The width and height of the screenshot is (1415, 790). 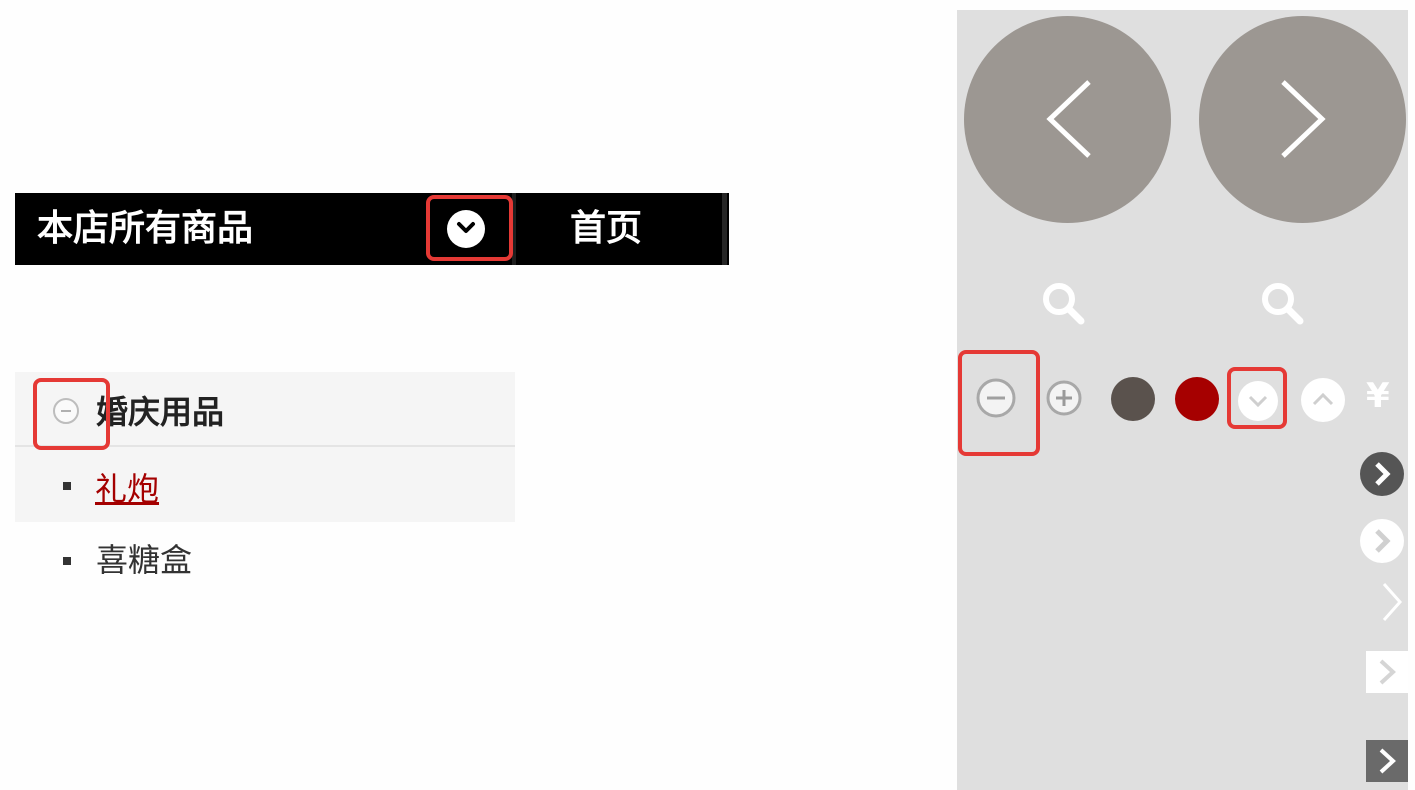 What do you see at coordinates (372, 229) in the screenshot?
I see `store-nav-bar: 本店所有商品 首页` at bounding box center [372, 229].